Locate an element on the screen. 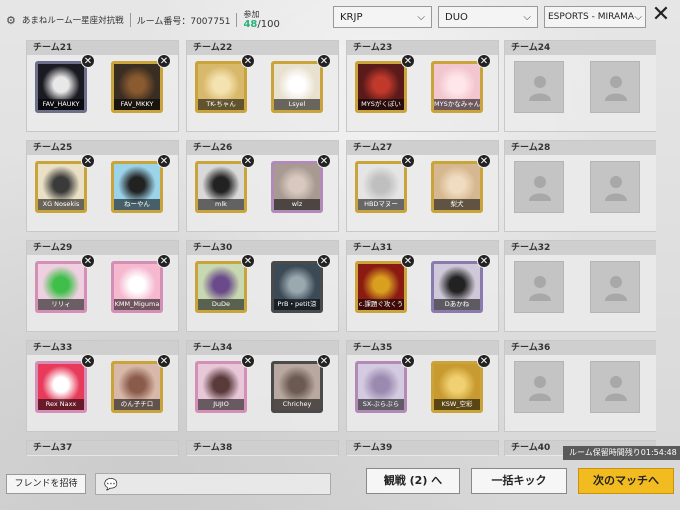  team-card: チーム26 mlk ✕ wlz ✕ is located at coordinates (262, 186).